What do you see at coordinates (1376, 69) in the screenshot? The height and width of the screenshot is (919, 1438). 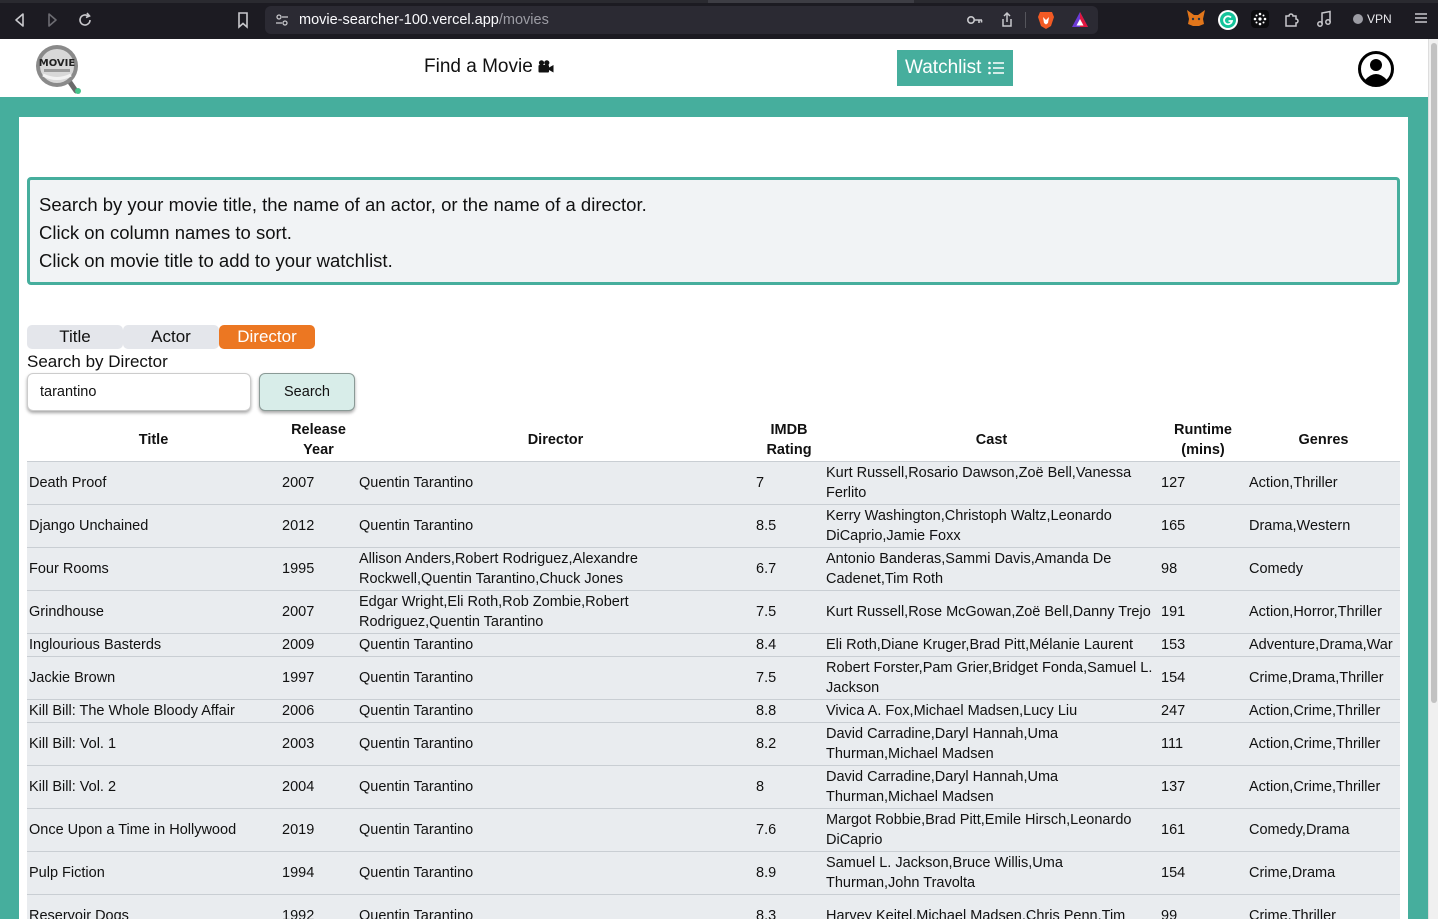 I see `user-avatar-icon` at bounding box center [1376, 69].